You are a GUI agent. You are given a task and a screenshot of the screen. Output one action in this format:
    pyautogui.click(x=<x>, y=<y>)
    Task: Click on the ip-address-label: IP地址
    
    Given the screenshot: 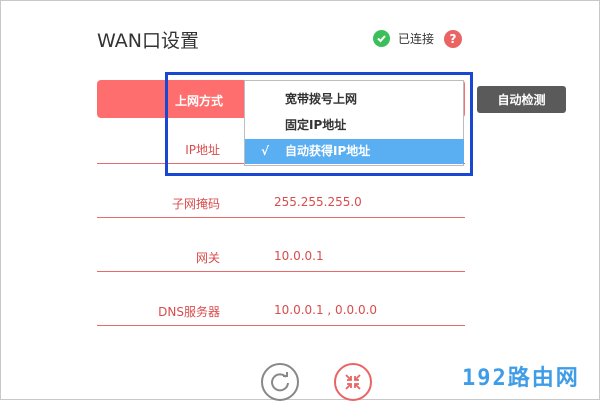 What is the action you would take?
    pyautogui.click(x=202, y=150)
    